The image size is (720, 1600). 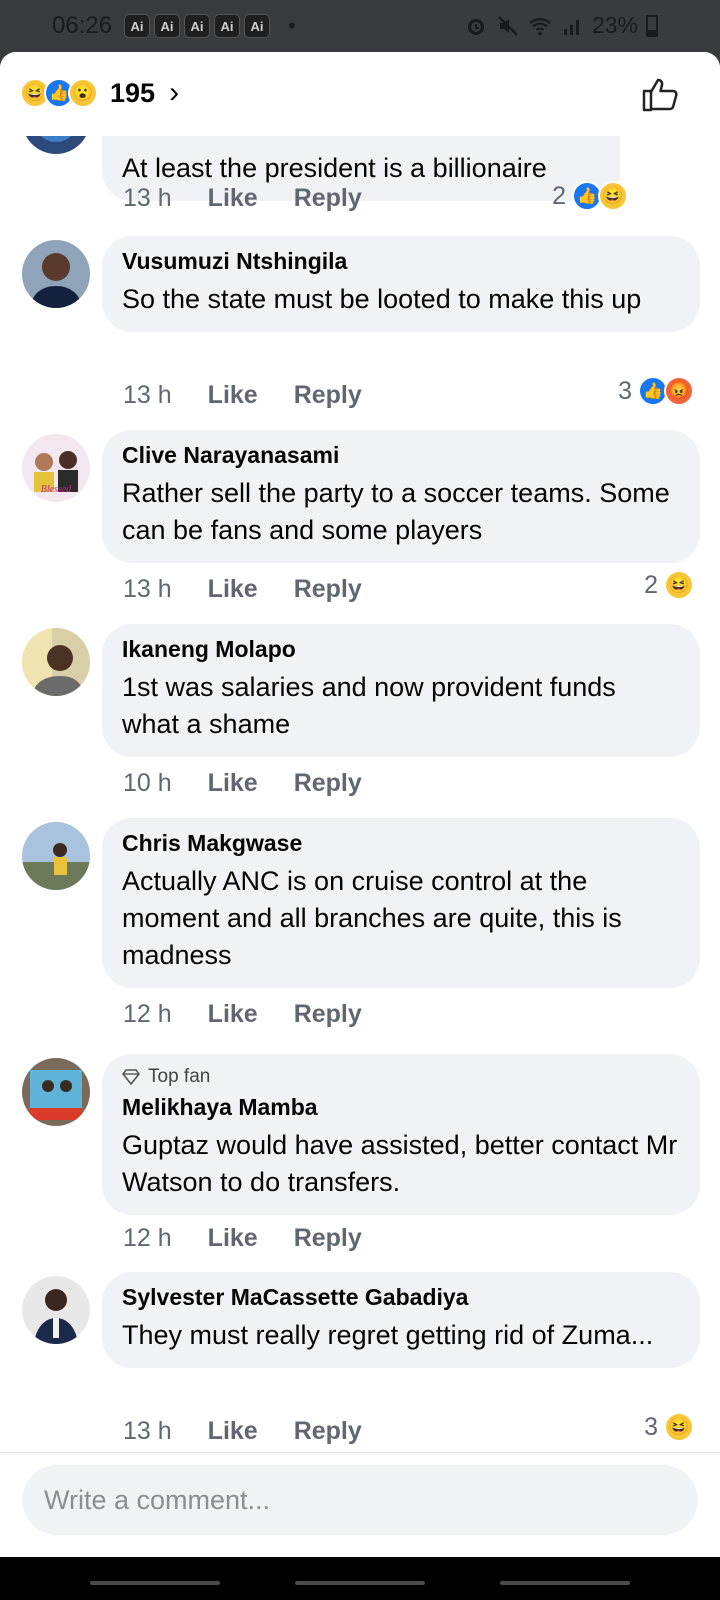 I want to click on comment-reactions: 2 👍 😆, so click(x=590, y=196).